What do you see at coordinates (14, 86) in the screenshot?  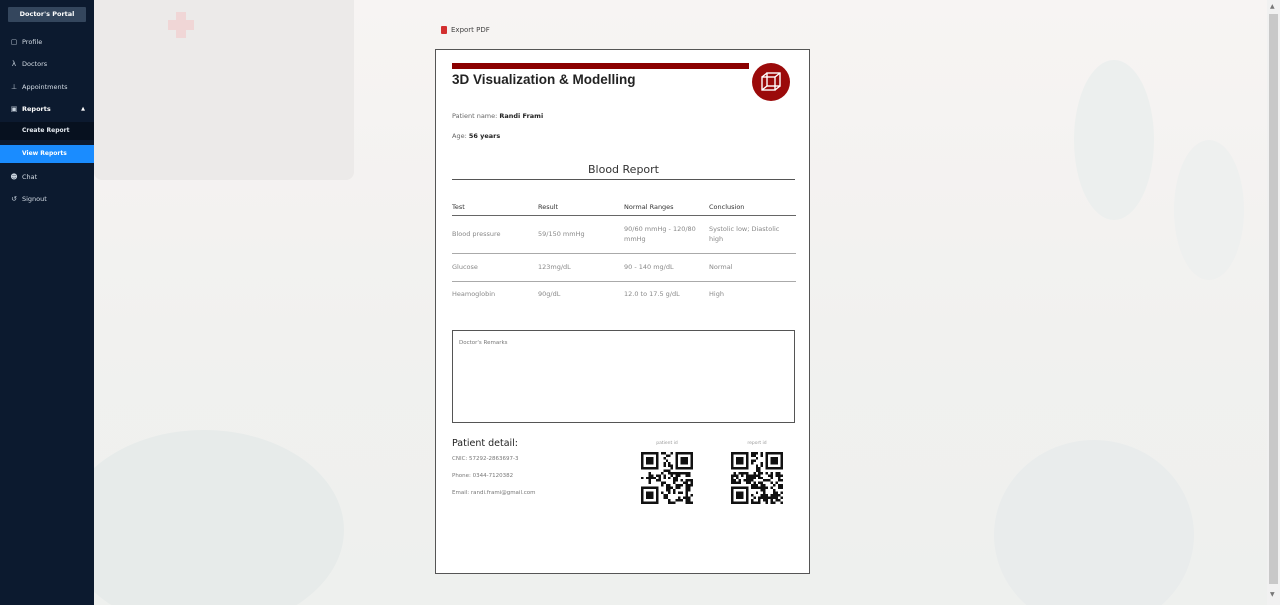 I see `appointment-icon: ⊥` at bounding box center [14, 86].